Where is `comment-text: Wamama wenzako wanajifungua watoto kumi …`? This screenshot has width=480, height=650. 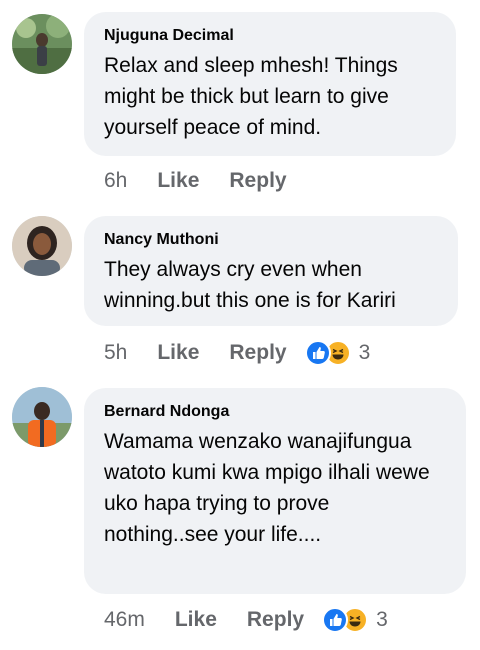
comment-text: Wamama wenzako wanajifungua watoto kumi … is located at coordinates (267, 488).